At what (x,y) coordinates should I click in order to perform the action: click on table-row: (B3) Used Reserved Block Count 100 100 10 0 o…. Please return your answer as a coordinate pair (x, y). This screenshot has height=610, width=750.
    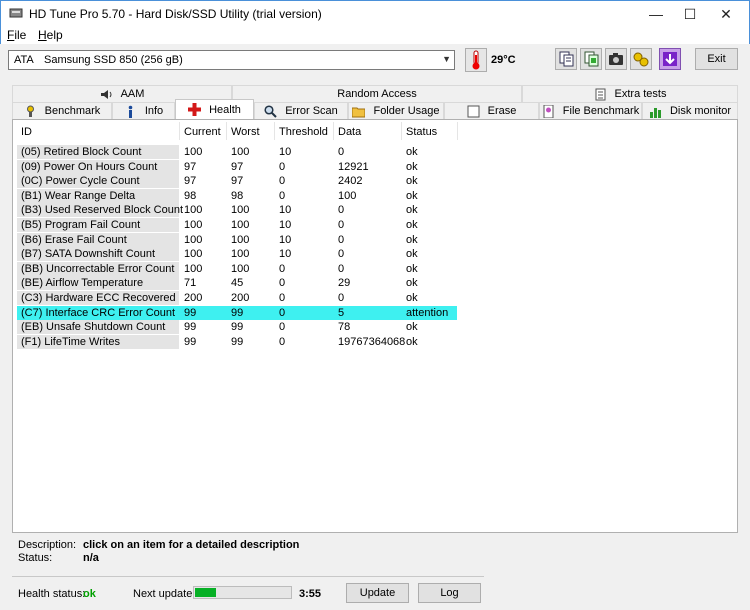
    Looking at the image, I should click on (237, 210).